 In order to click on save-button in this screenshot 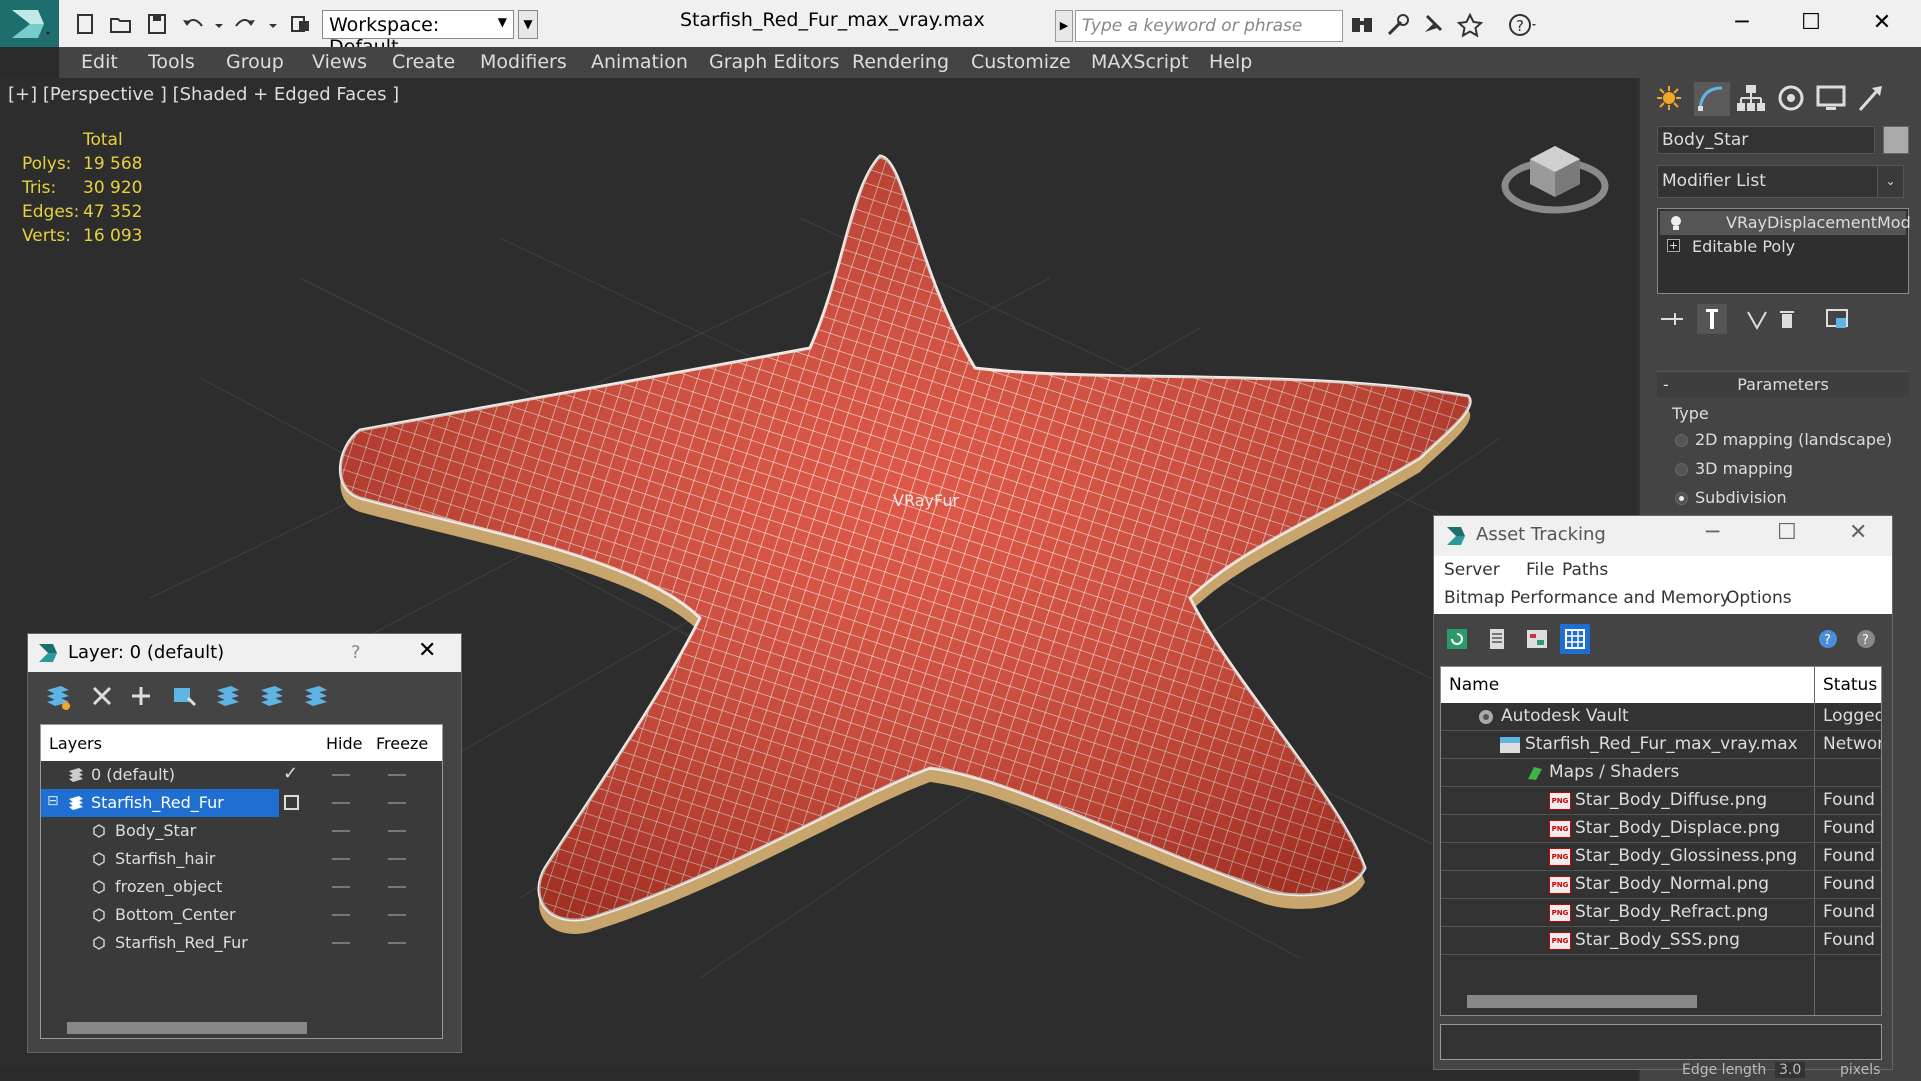, I will do `click(157, 24)`.